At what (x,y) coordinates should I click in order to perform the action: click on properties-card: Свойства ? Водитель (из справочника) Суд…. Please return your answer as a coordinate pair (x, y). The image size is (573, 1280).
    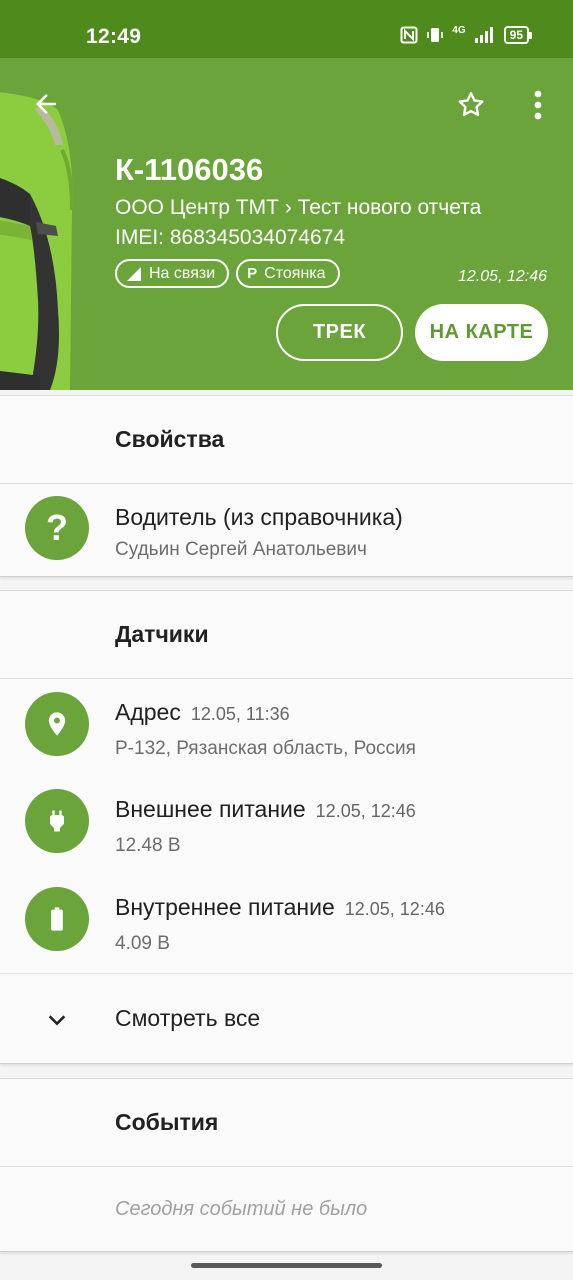
    Looking at the image, I should click on (286, 486).